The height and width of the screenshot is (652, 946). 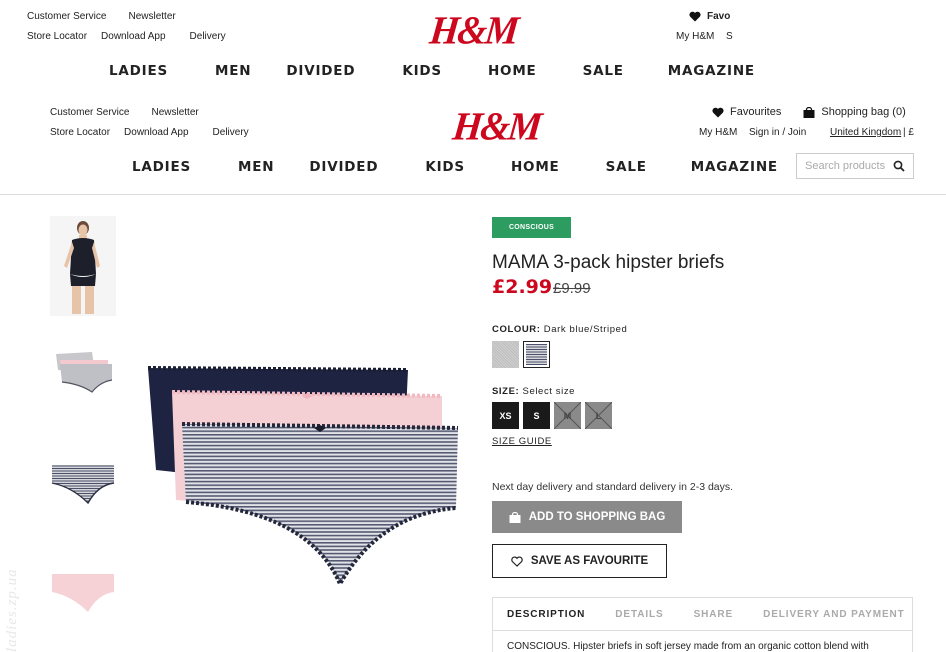 What do you see at coordinates (777, 132) in the screenshot?
I see `sign-in-link: Sign in / Join` at bounding box center [777, 132].